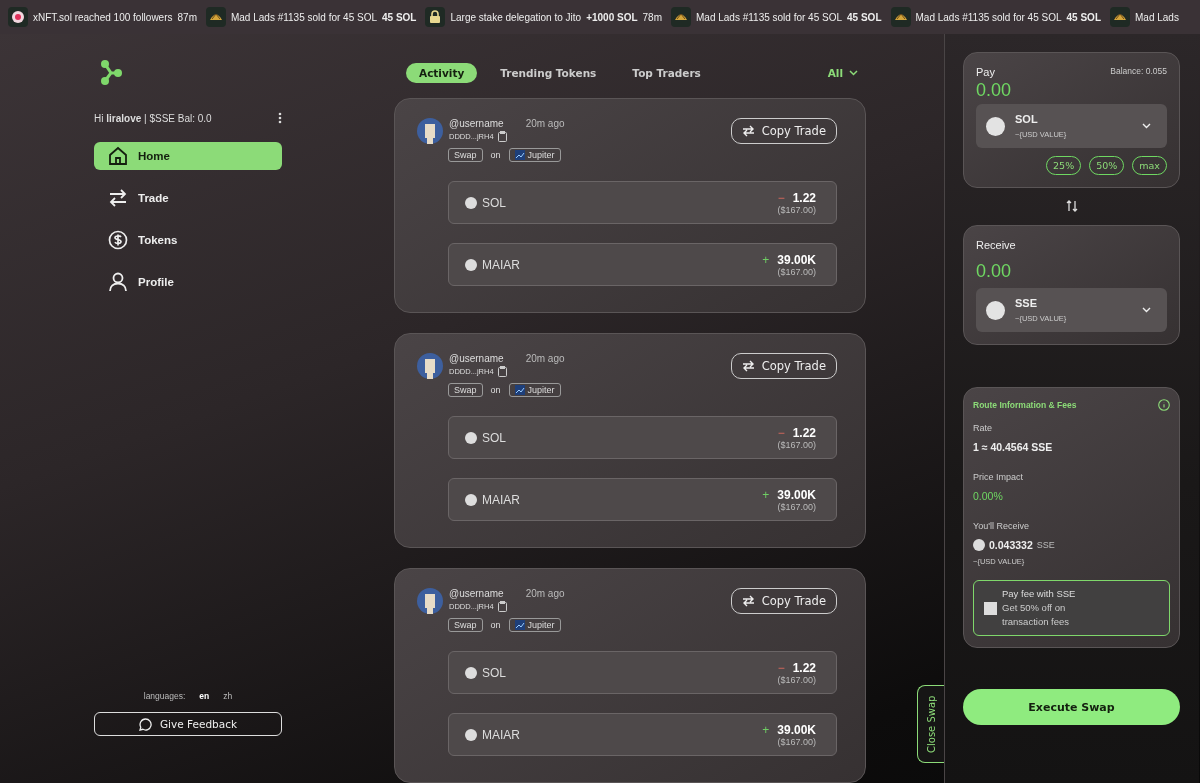 The image size is (1200, 783). What do you see at coordinates (1045, 545) in the screenshot?
I see `token-symbol: SSE` at bounding box center [1045, 545].